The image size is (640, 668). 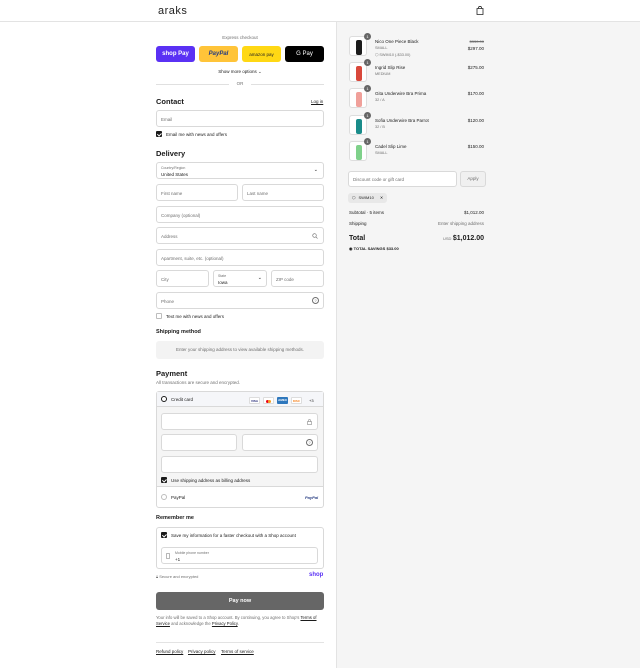 I want to click on item-price: $150.00, so click(x=475, y=146).